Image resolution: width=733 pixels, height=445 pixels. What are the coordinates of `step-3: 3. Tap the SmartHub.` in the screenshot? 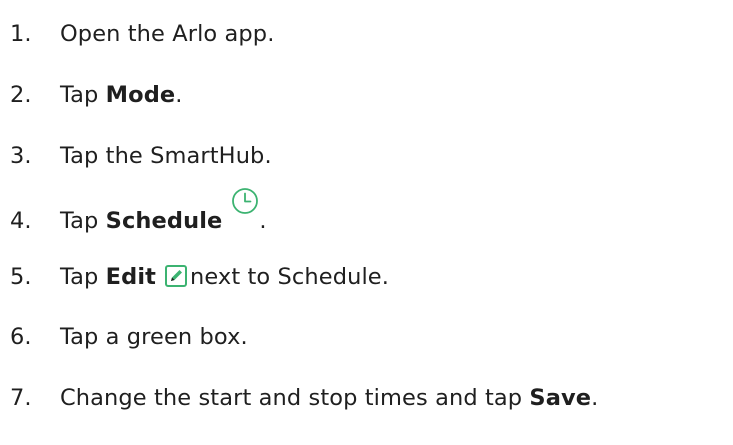 It's located at (141, 156).